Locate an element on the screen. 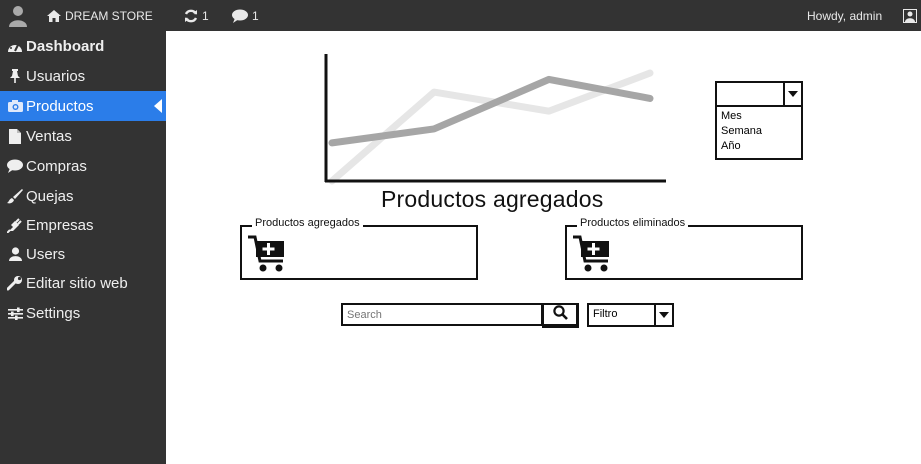 Image resolution: width=921 pixels, height=464 pixels. account-menu: Howdy, admin is located at coordinates (844, 15).